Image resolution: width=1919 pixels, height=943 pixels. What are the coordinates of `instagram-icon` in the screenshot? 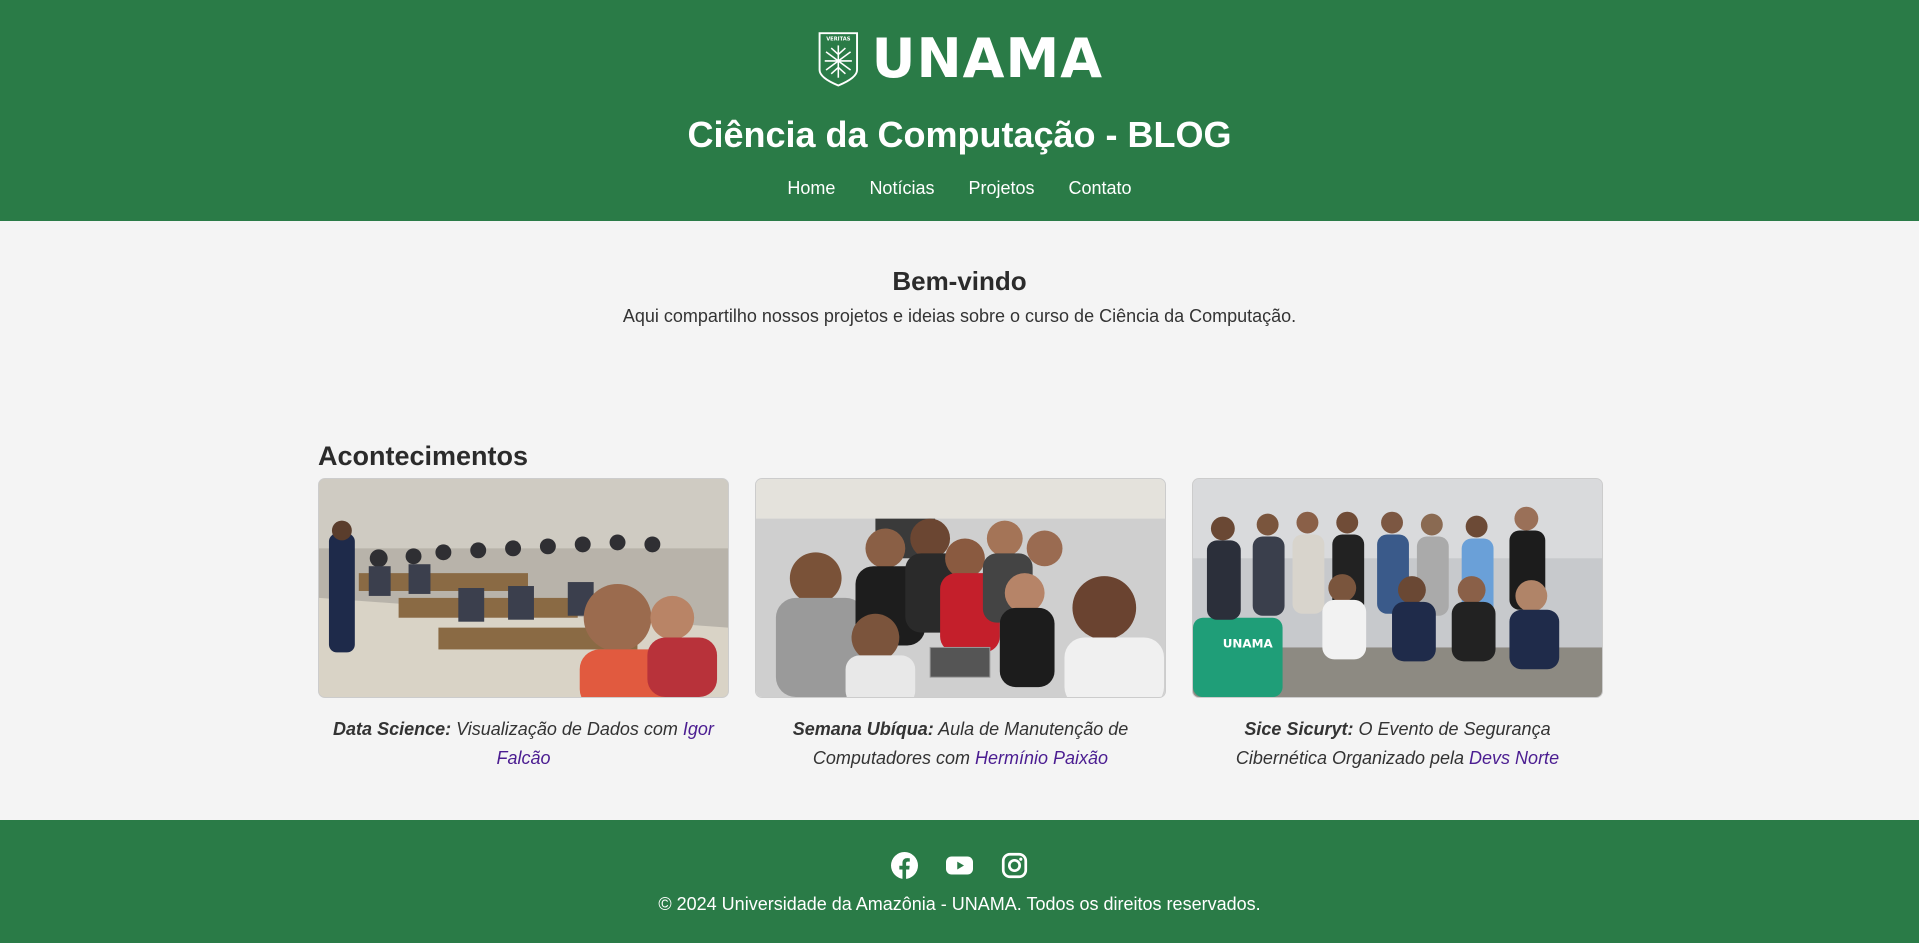 It's located at (1014, 865).